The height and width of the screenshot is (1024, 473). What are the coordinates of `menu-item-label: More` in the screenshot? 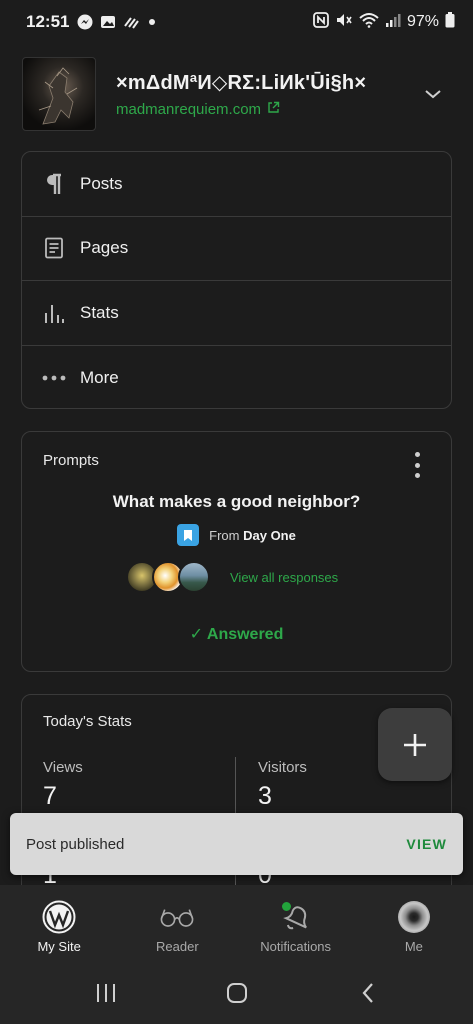 It's located at (99, 377).